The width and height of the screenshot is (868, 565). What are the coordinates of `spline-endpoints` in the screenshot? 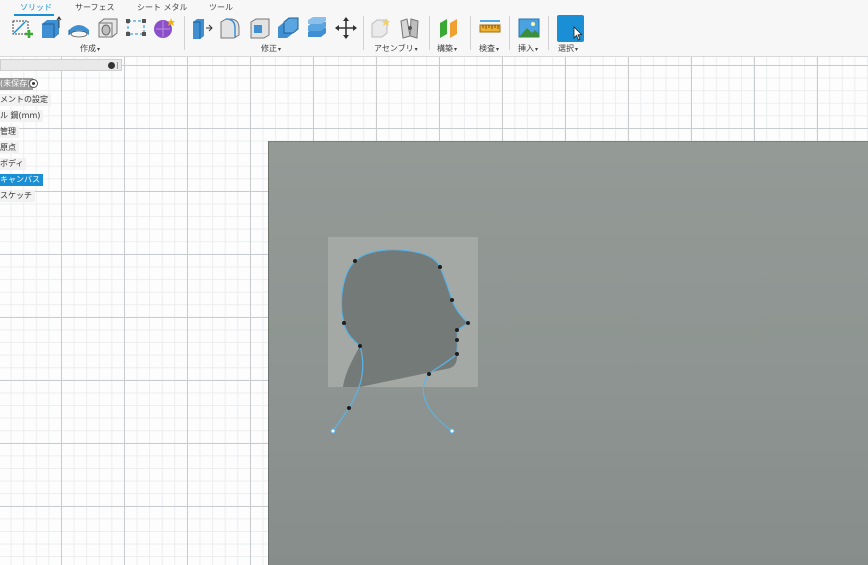 It's located at (392, 431).